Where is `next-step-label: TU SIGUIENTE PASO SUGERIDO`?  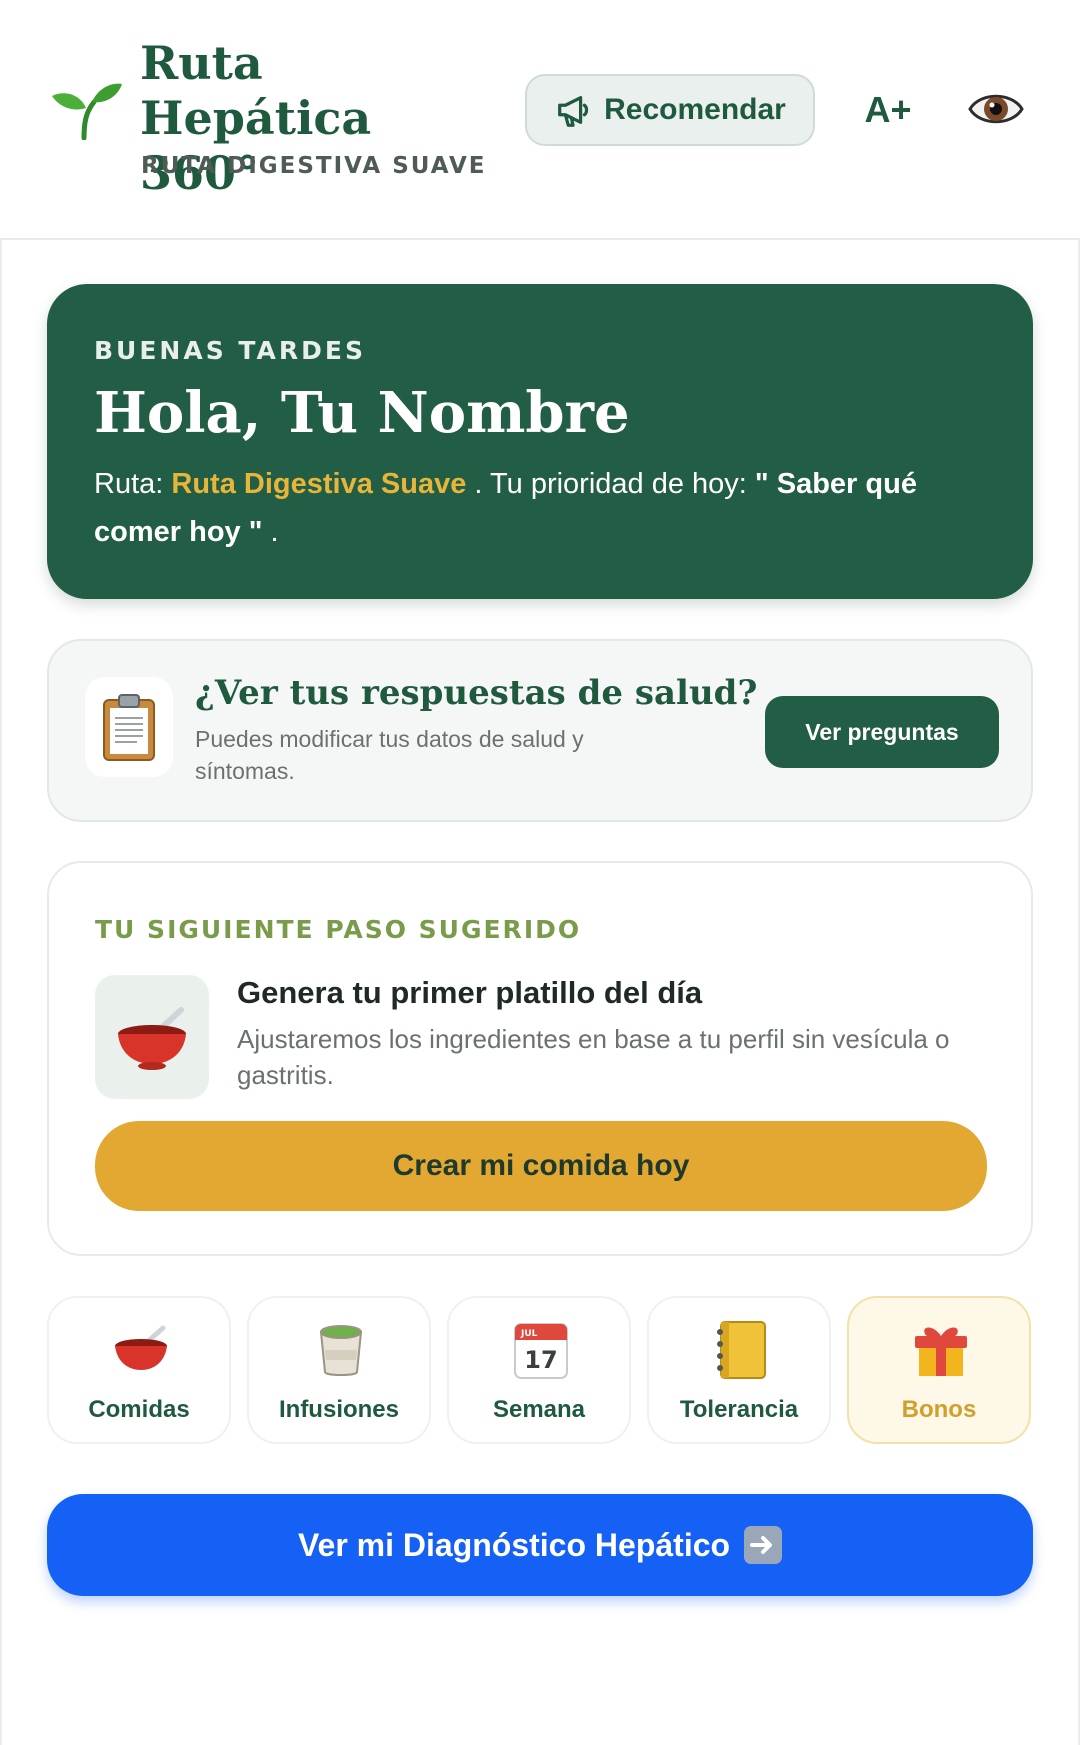 next-step-label: TU SIGUIENTE PASO SUGERIDO is located at coordinates (338, 929).